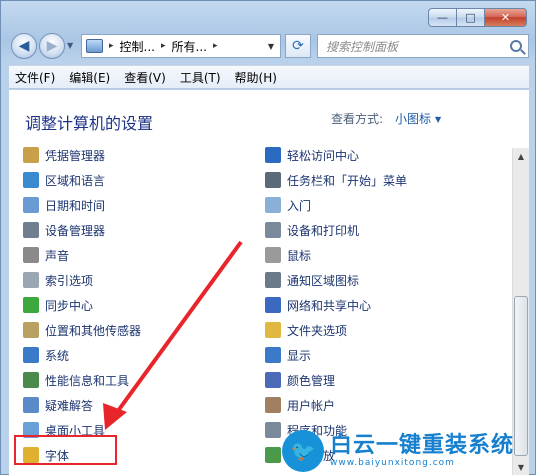 The width and height of the screenshot is (536, 475). What do you see at coordinates (69, 305) in the screenshot?
I see `item-label: 同步中心` at bounding box center [69, 305].